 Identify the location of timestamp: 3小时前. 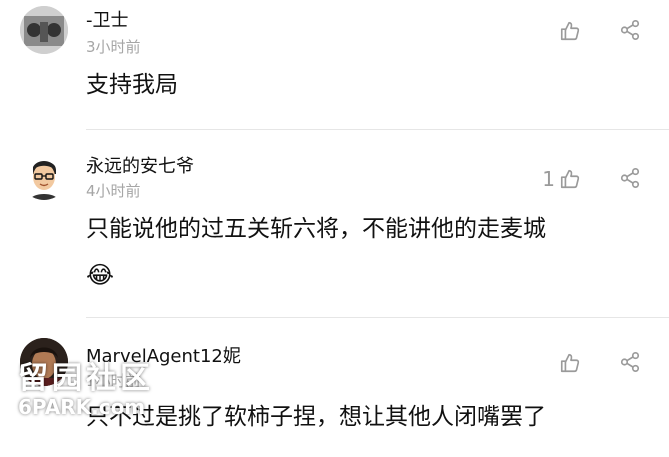
(113, 47).